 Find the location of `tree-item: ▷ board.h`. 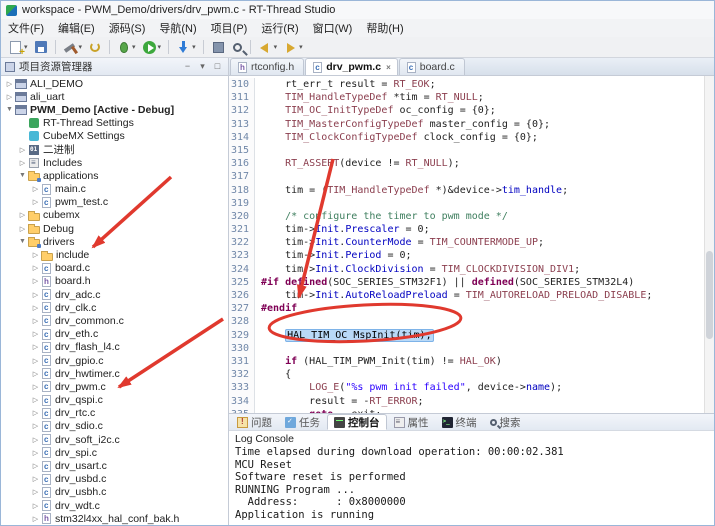

tree-item: ▷ board.h is located at coordinates (114, 281).